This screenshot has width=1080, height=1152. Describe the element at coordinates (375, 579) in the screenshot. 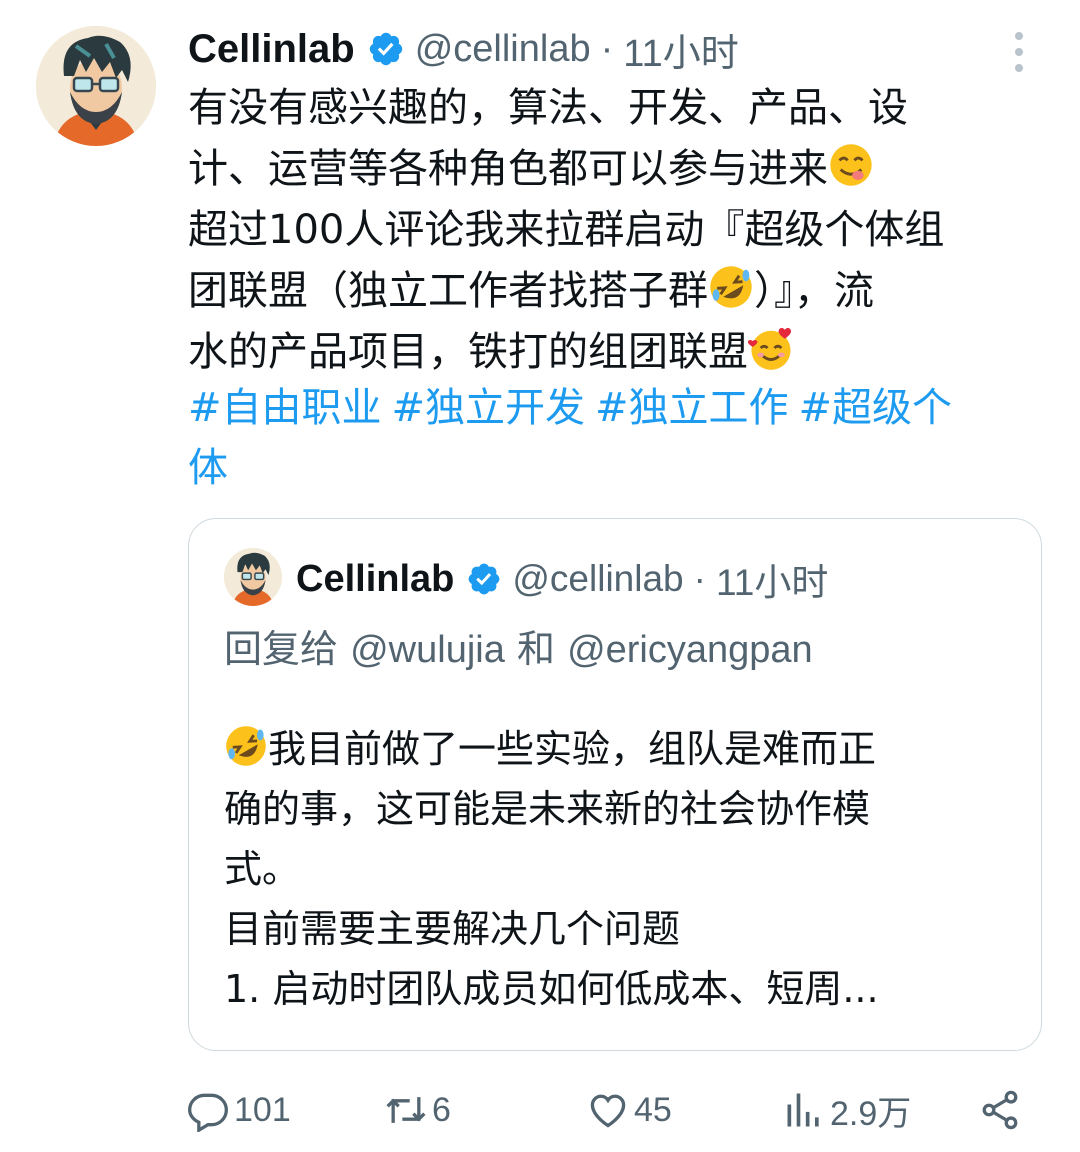

I see `quoted-author-name: Cellinlab` at that location.